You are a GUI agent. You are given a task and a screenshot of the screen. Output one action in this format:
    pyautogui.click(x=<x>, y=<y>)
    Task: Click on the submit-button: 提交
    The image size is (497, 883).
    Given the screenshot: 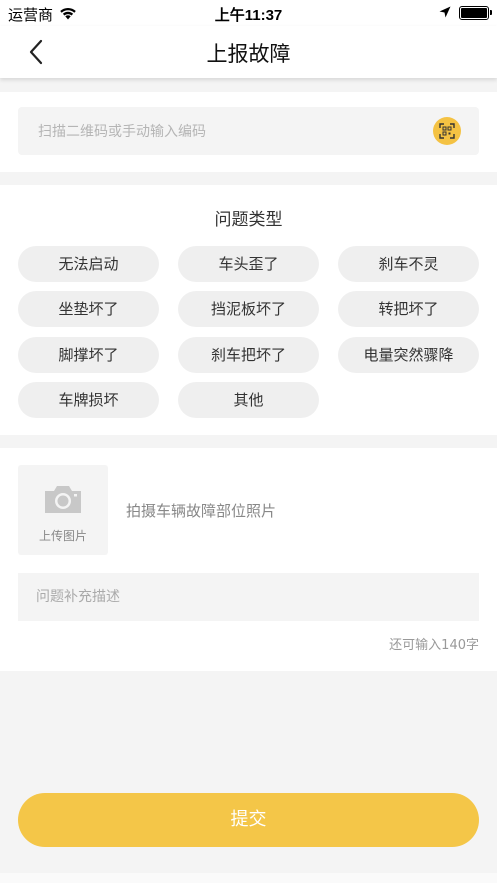 What is the action you would take?
    pyautogui.click(x=248, y=820)
    